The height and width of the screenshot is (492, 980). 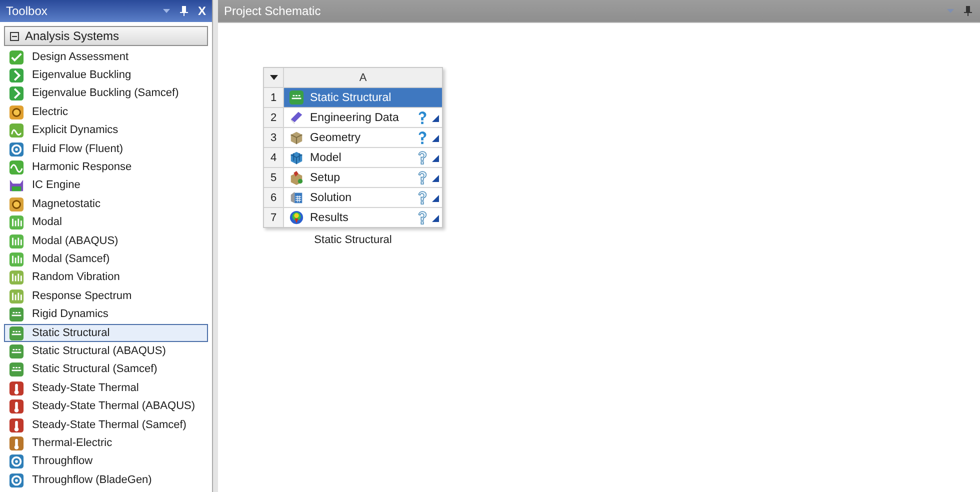 What do you see at coordinates (202, 11) in the screenshot?
I see `close-button: X` at bounding box center [202, 11].